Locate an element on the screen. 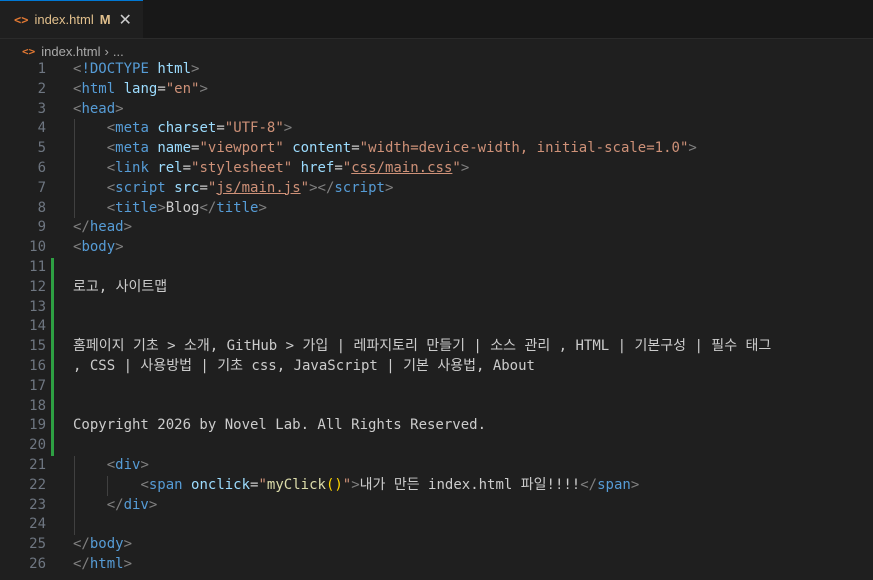  line-number: 24 is located at coordinates (37, 524).